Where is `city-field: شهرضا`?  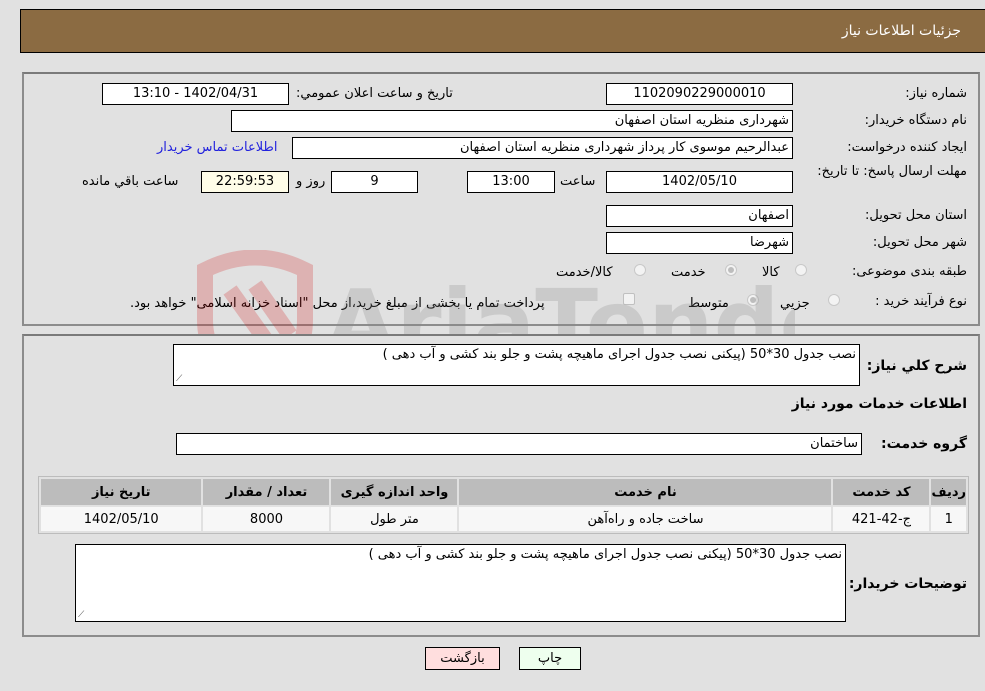
city-field: شهرضا is located at coordinates (699, 243).